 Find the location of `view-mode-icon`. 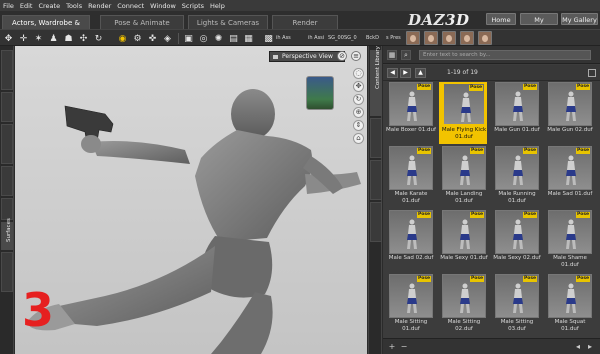

view-mode-icon is located at coordinates (592, 73).